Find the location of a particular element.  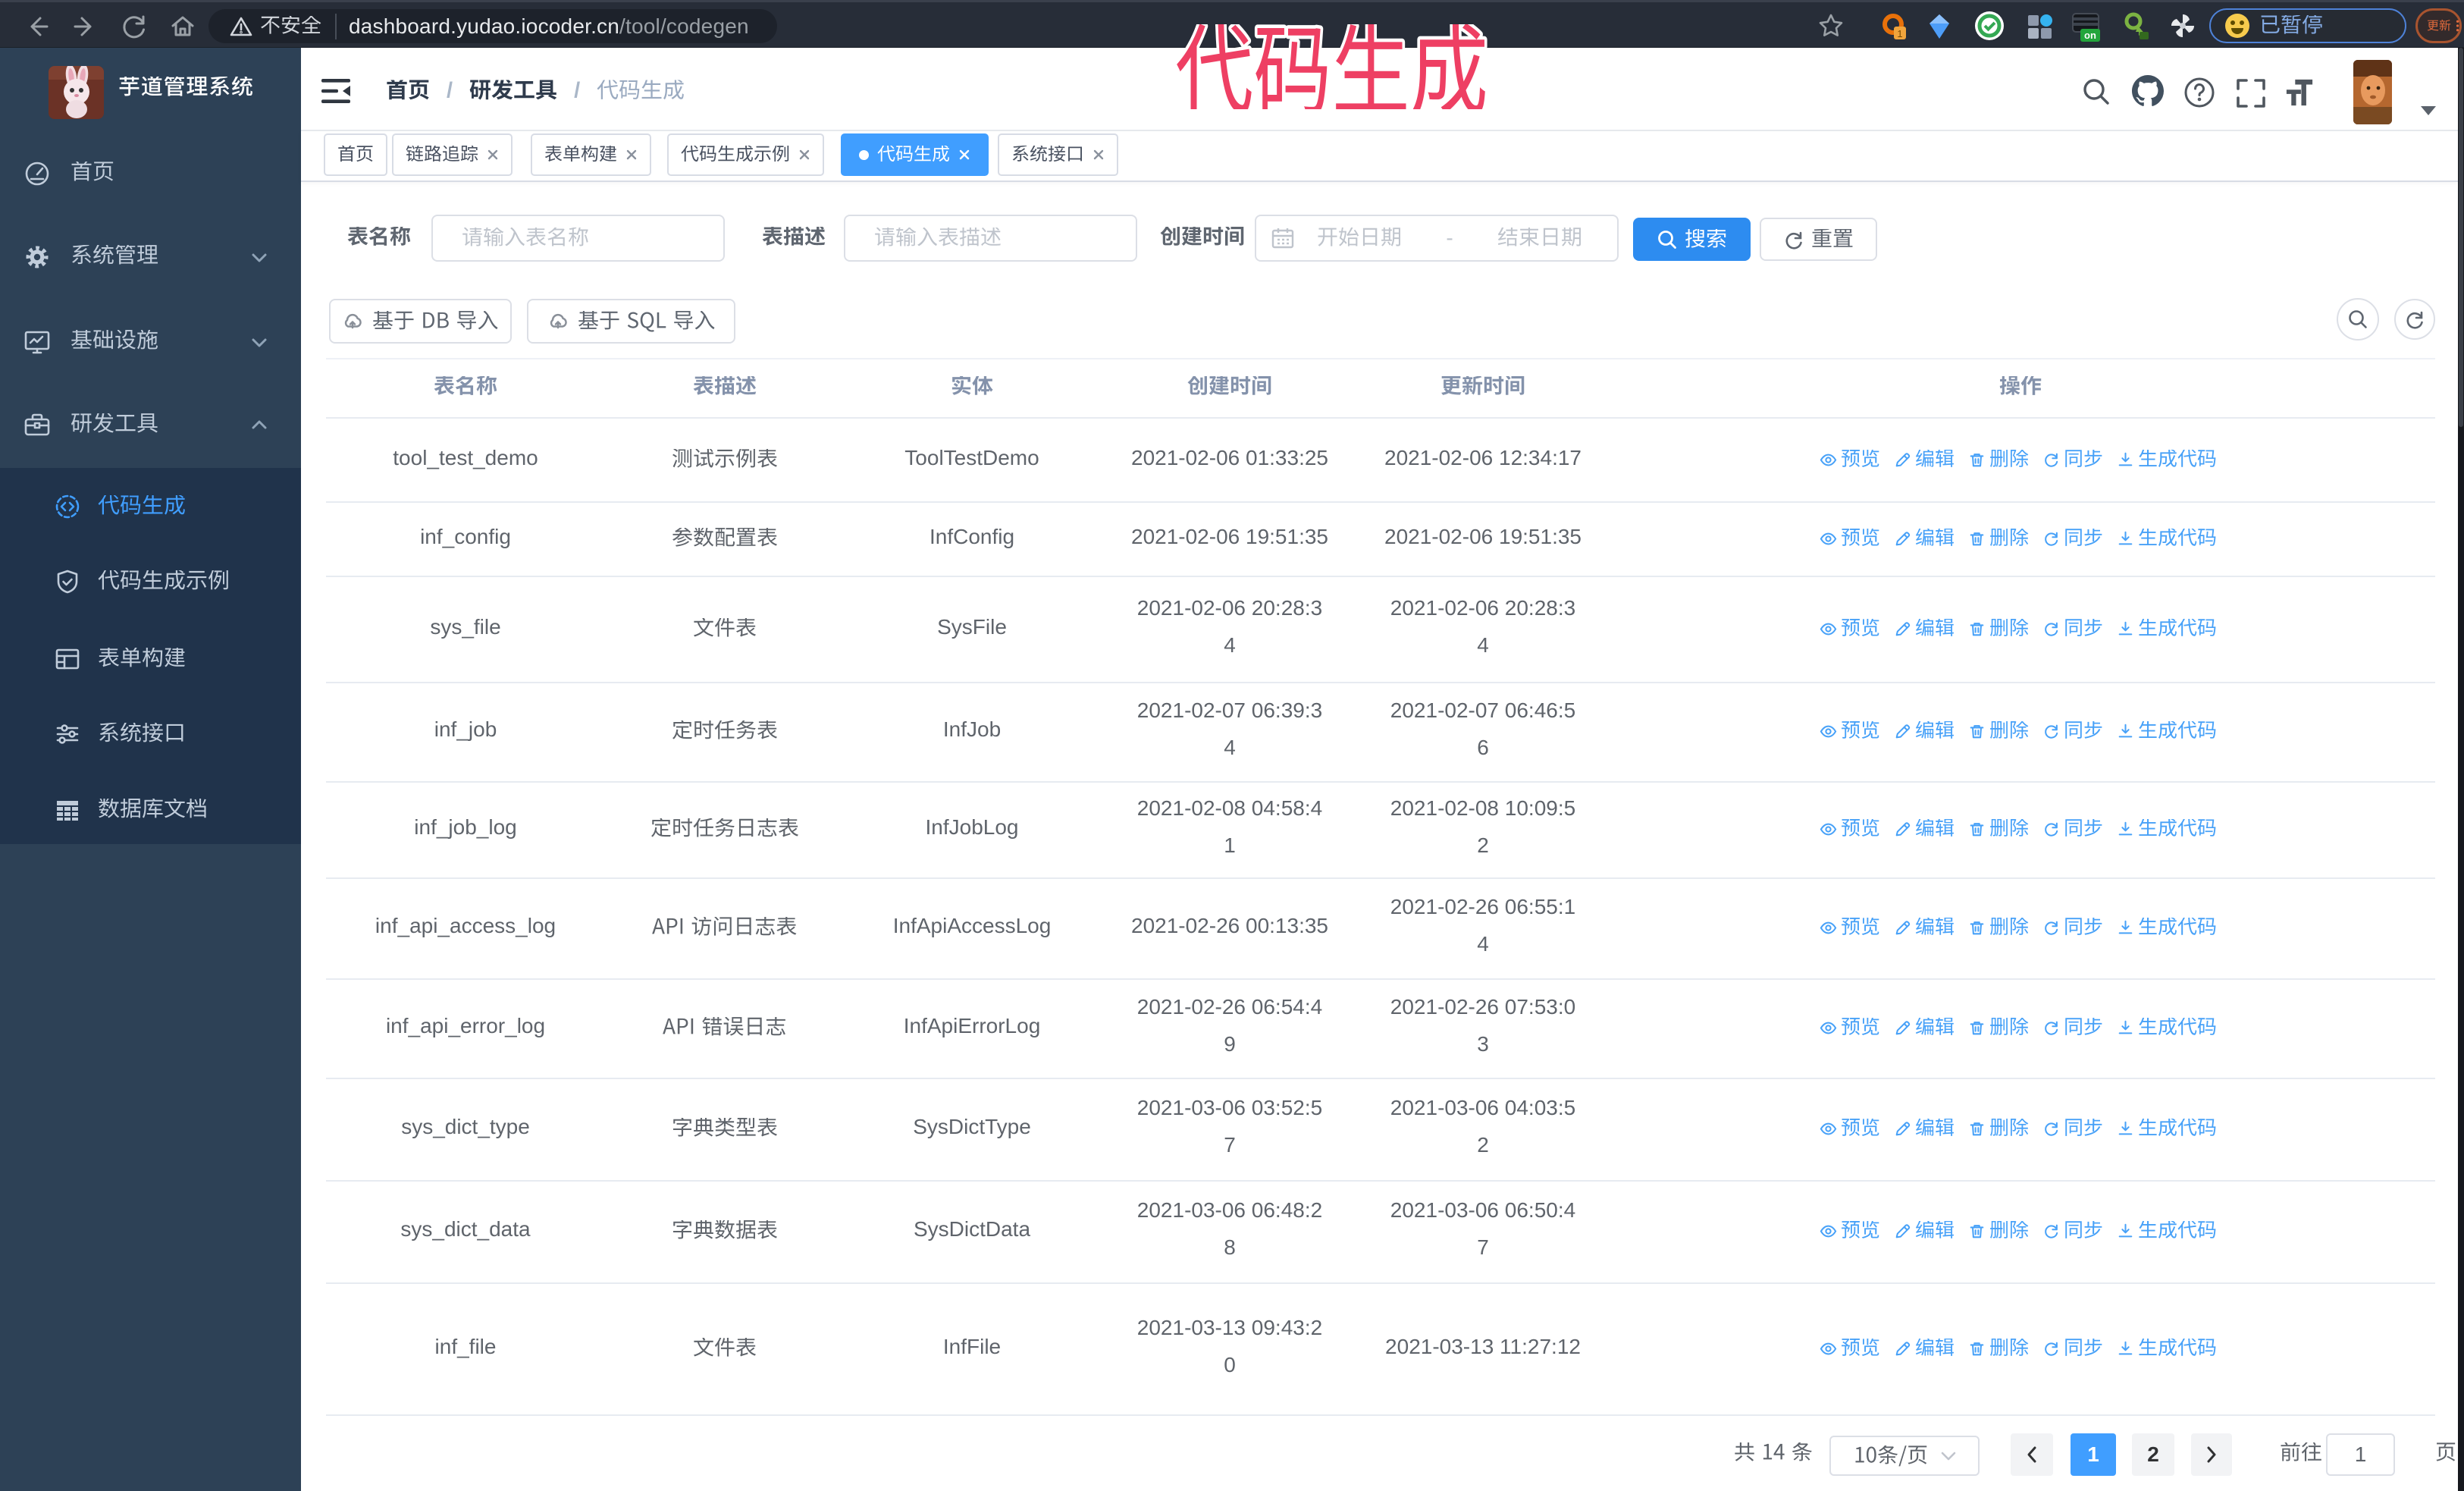

svg-text: on is located at coordinates (2090, 35).